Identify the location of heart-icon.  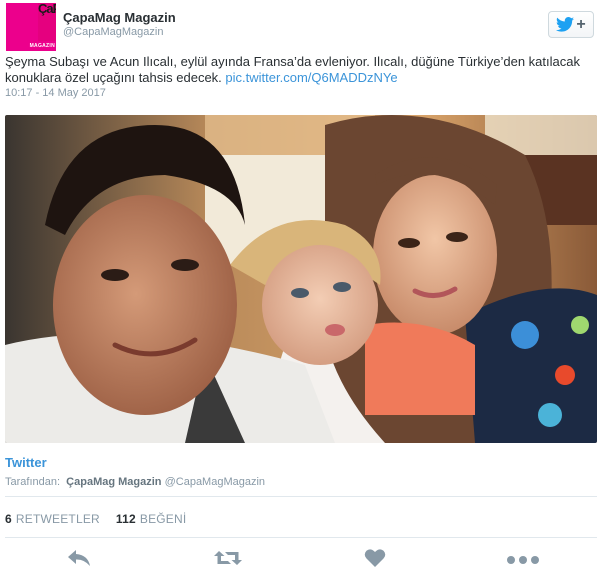
(375, 558).